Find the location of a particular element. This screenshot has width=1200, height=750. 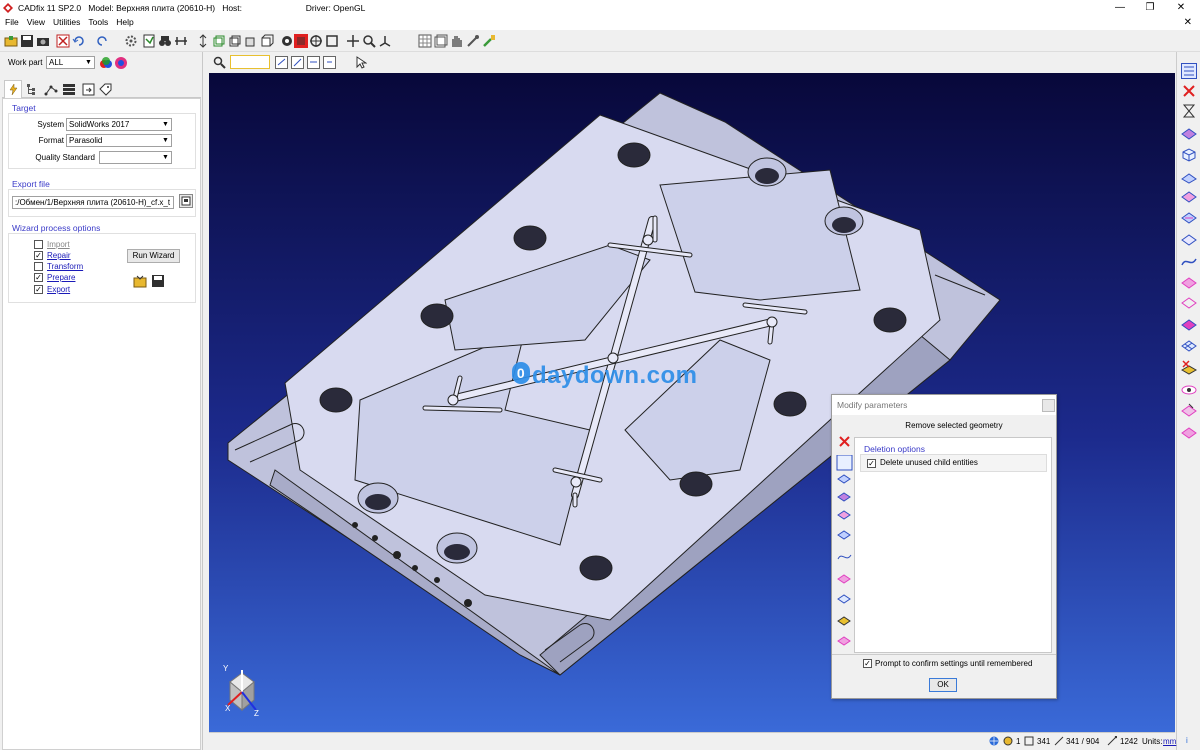

brush-icon is located at coordinates (489, 41).